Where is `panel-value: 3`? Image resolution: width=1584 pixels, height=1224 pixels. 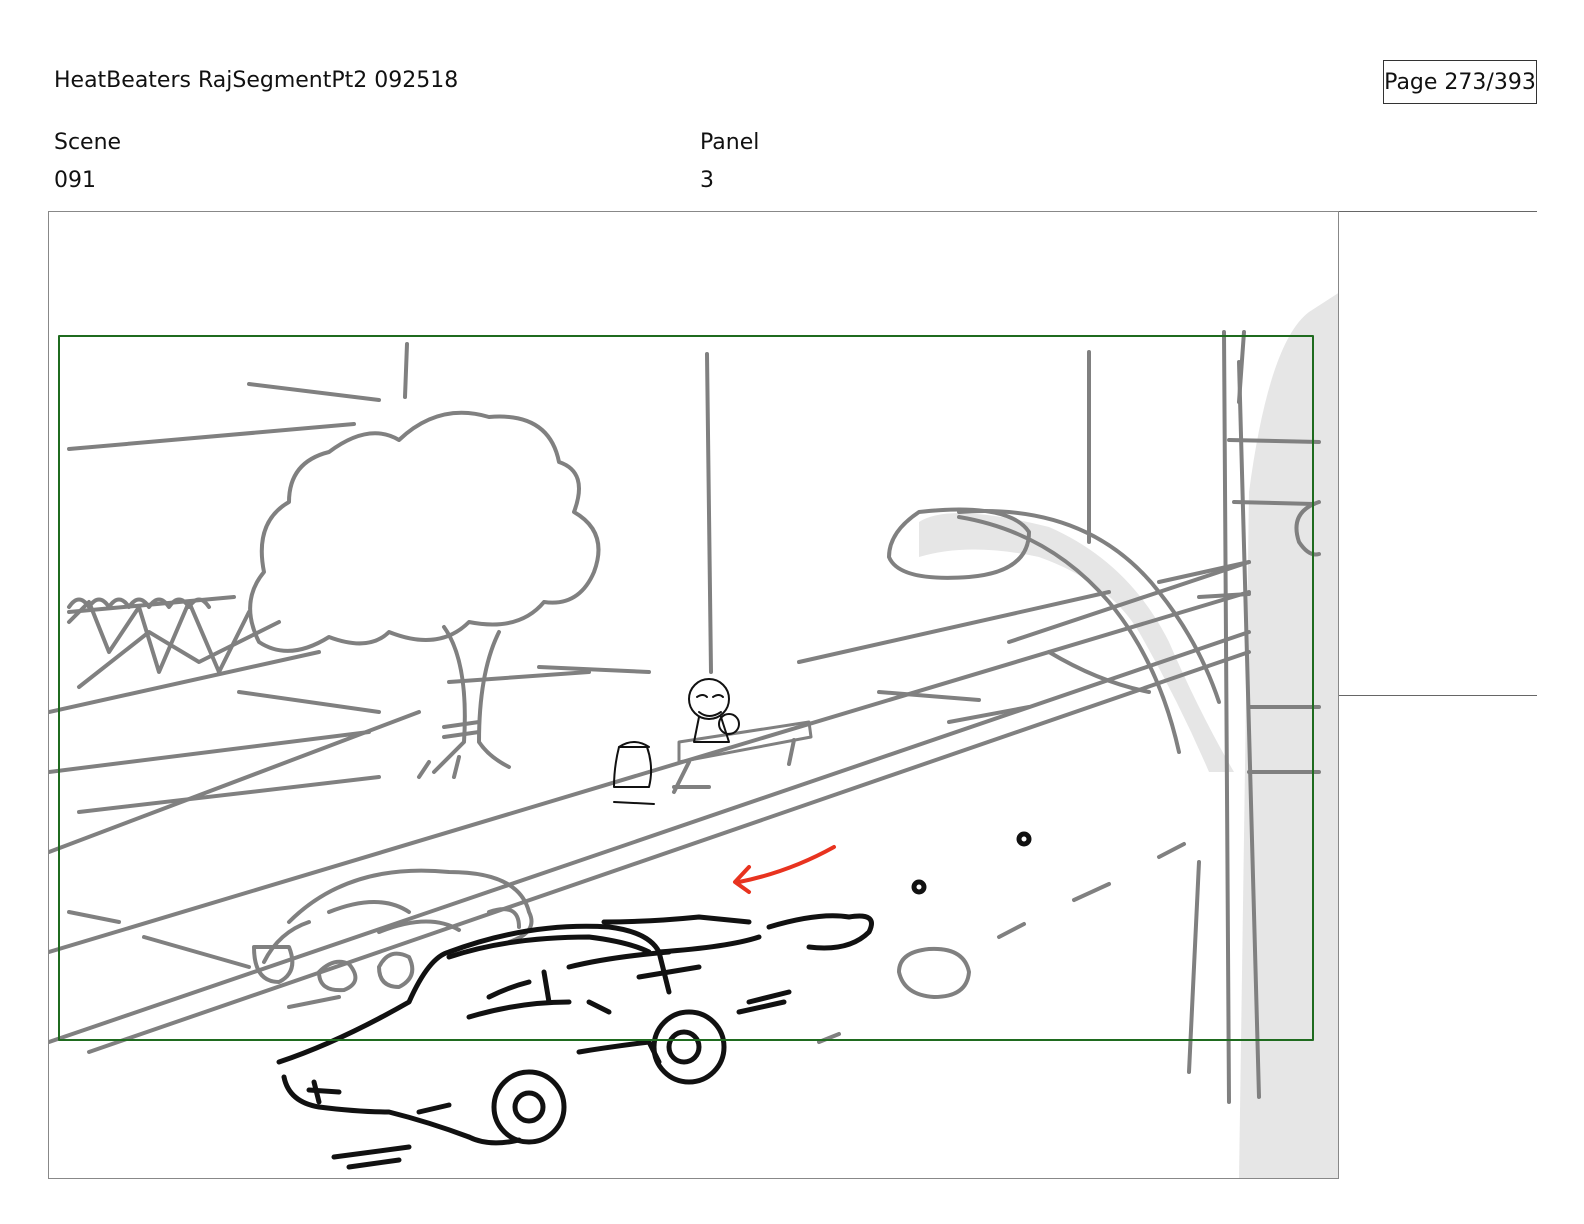 panel-value: 3 is located at coordinates (707, 180).